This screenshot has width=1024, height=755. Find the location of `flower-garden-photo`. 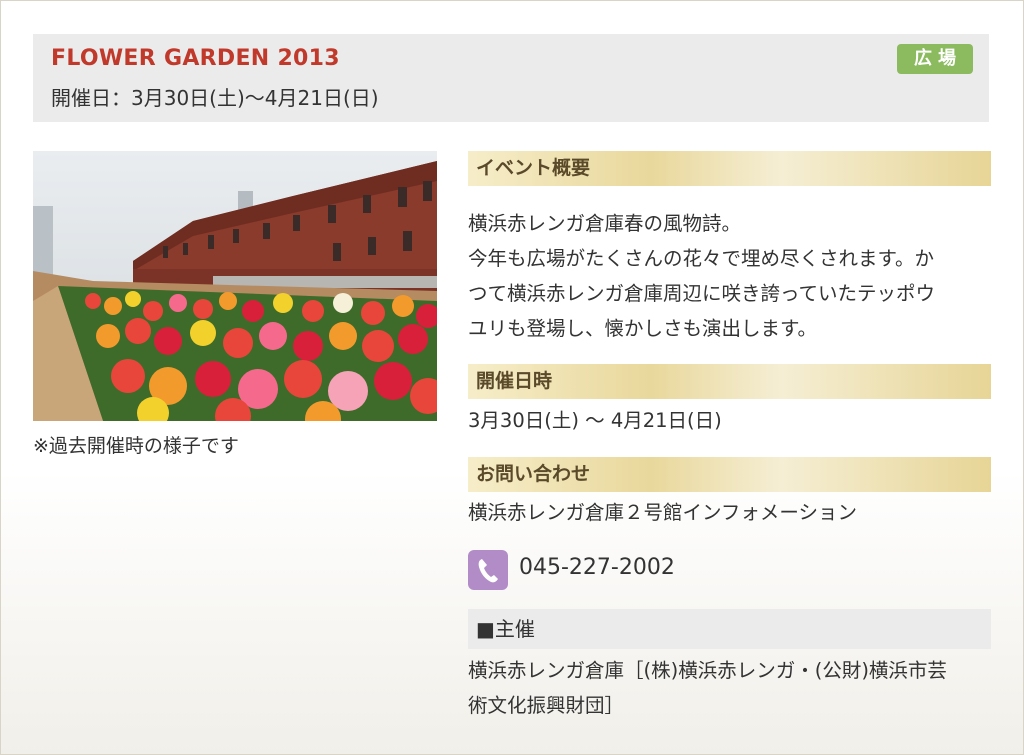

flower-garden-photo is located at coordinates (235, 286).